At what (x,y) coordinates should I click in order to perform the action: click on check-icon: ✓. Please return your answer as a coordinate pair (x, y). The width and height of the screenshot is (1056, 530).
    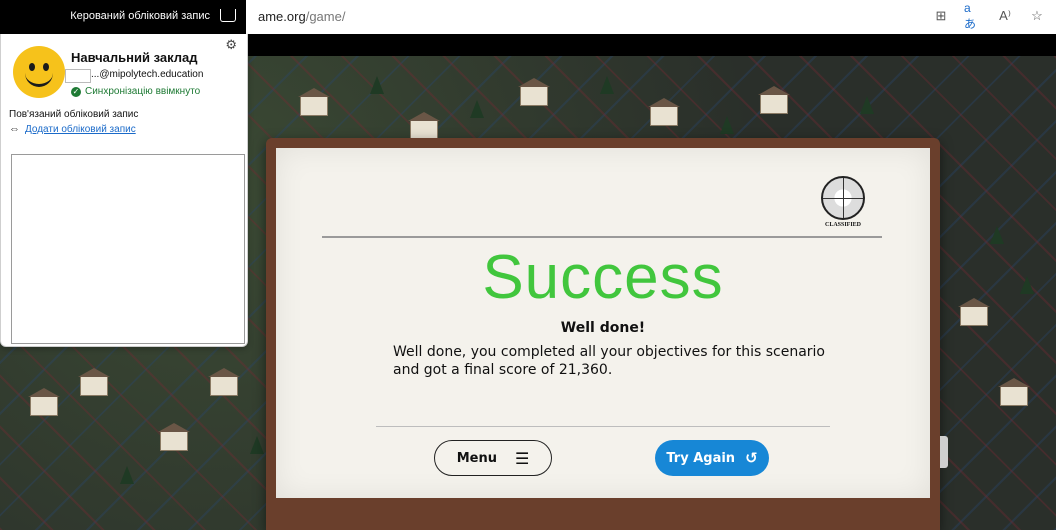
    Looking at the image, I should click on (76, 91).